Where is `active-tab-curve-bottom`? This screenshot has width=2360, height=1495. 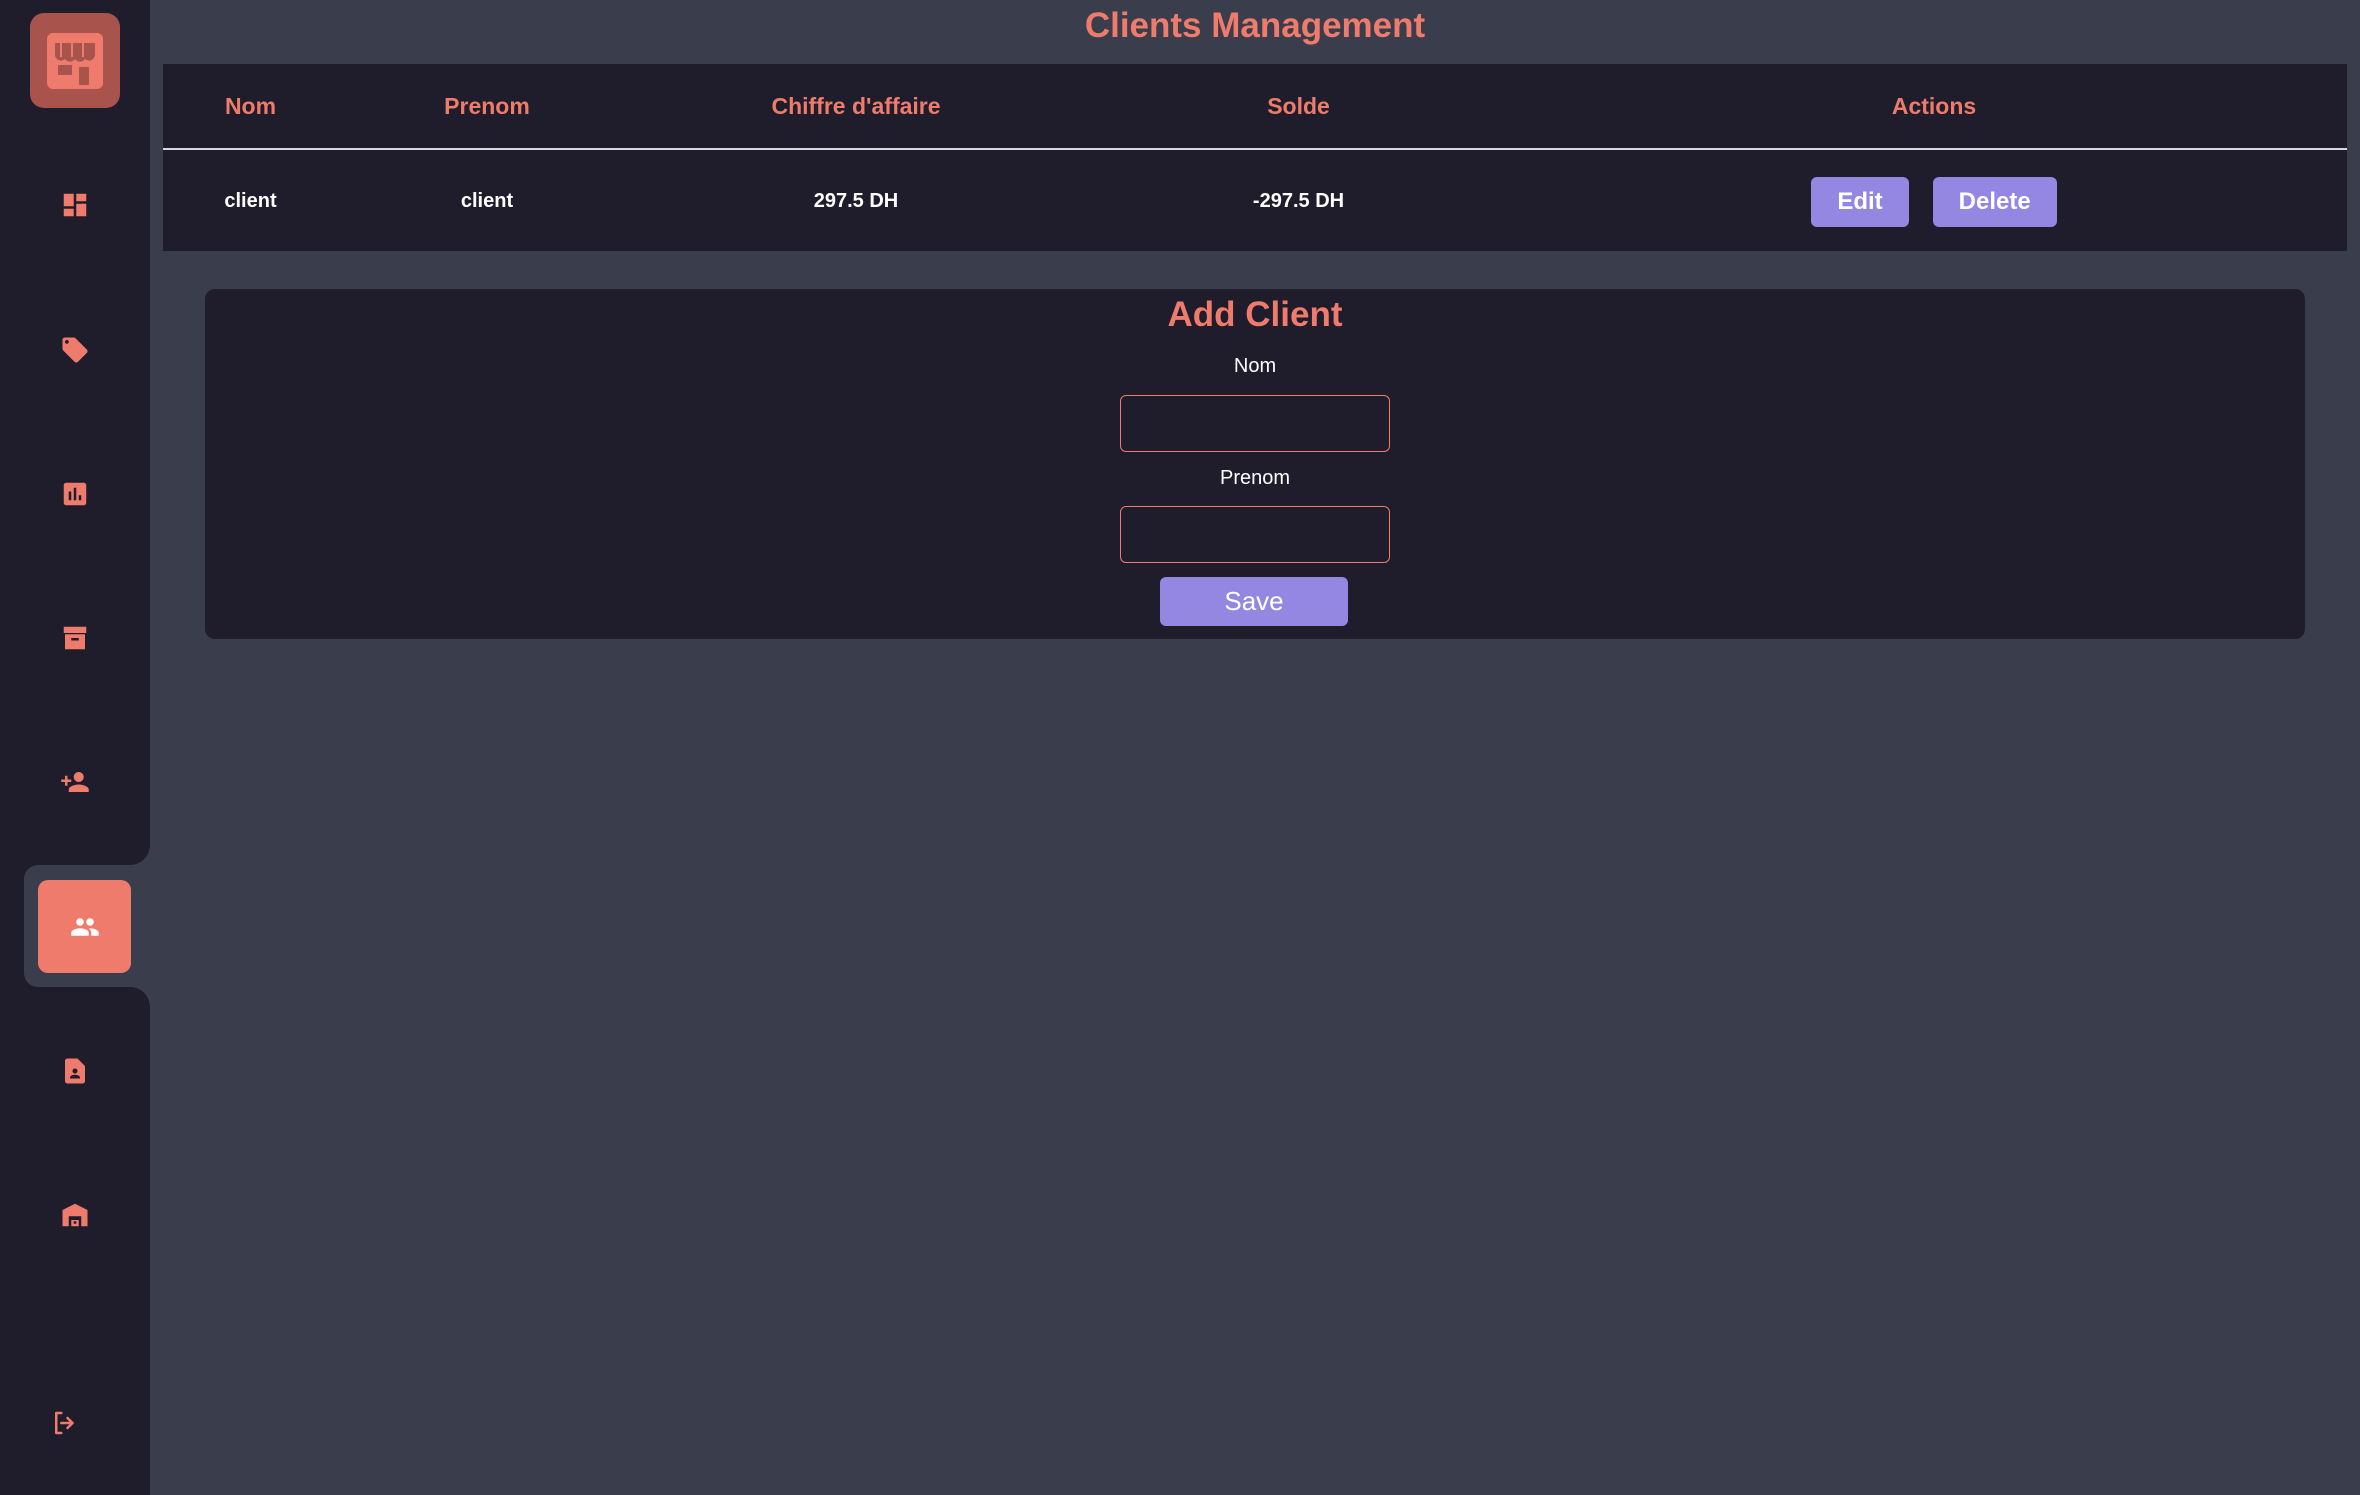 active-tab-curve-bottom is located at coordinates (137, 997).